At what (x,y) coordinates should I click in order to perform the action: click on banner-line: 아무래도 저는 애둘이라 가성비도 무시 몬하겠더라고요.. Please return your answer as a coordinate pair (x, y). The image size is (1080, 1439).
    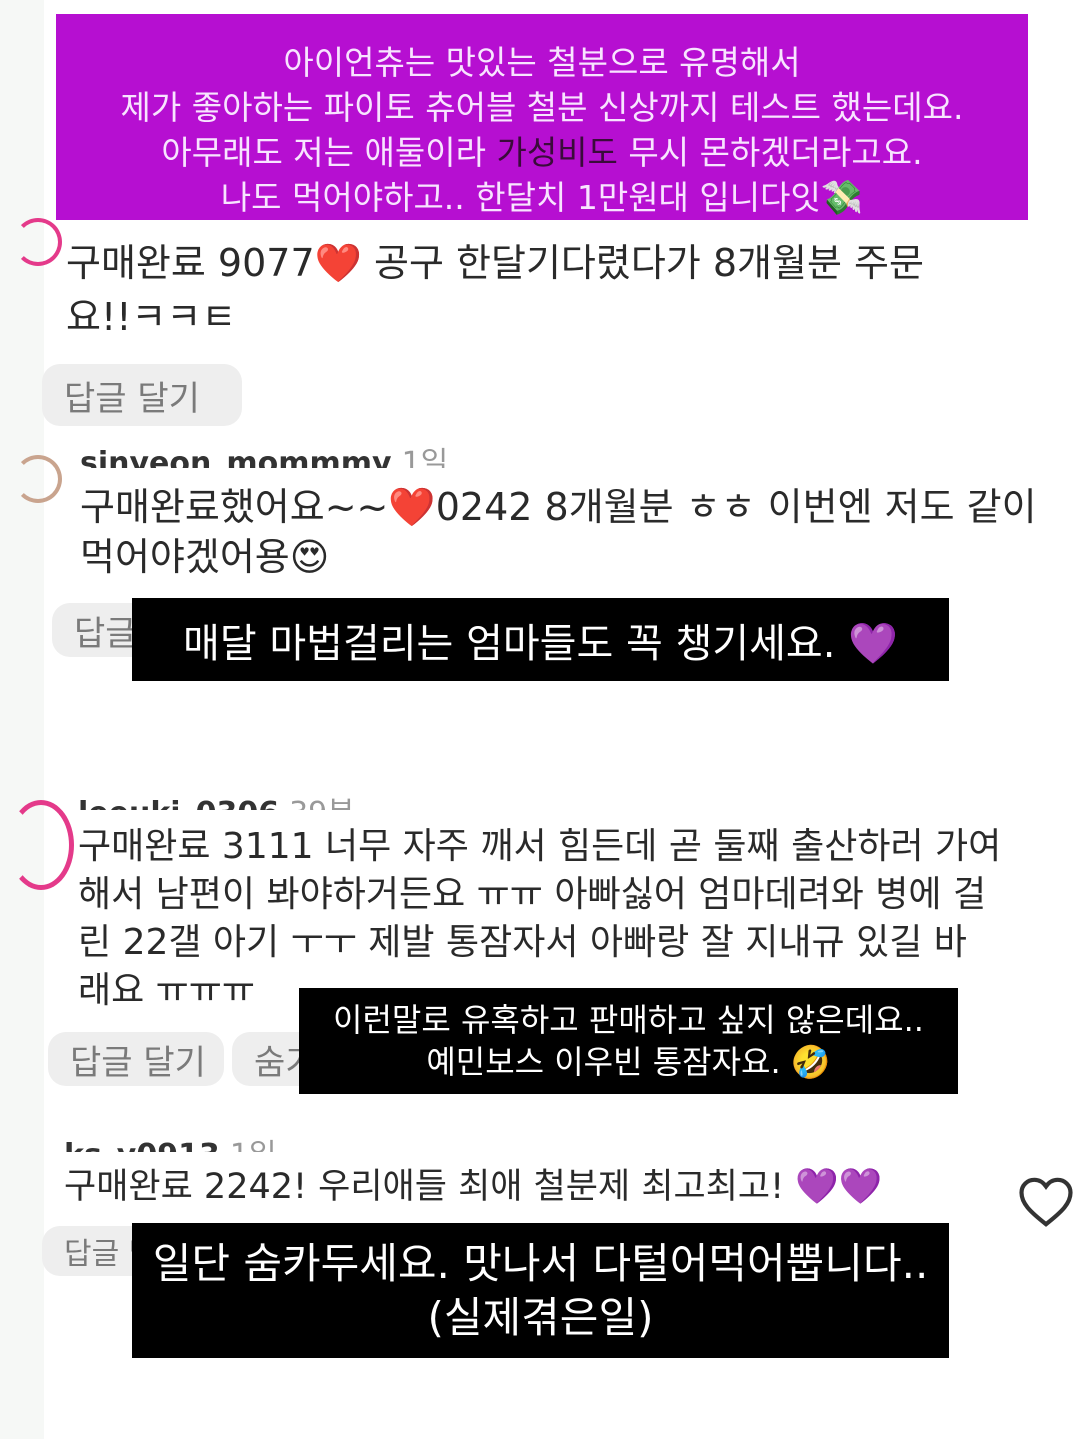
    Looking at the image, I should click on (542, 152).